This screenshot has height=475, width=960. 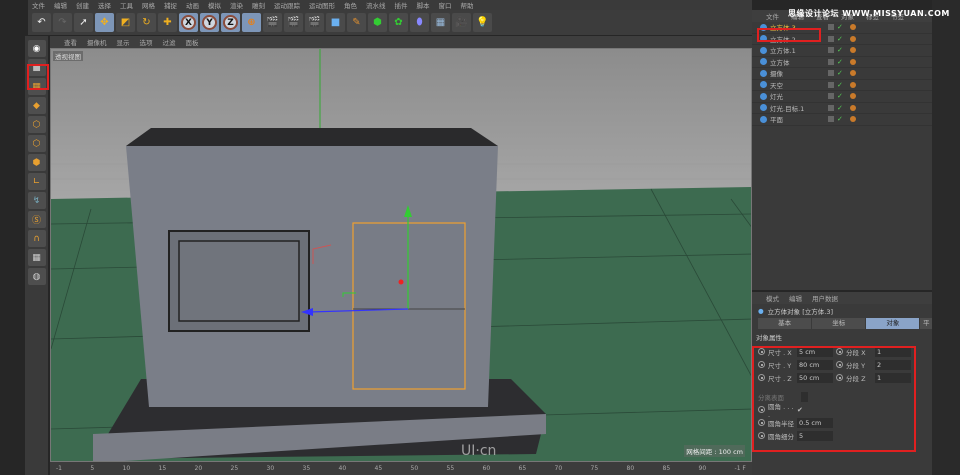 What do you see at coordinates (467, 5) in the screenshot?
I see `menu-item: 帮助` at bounding box center [467, 5].